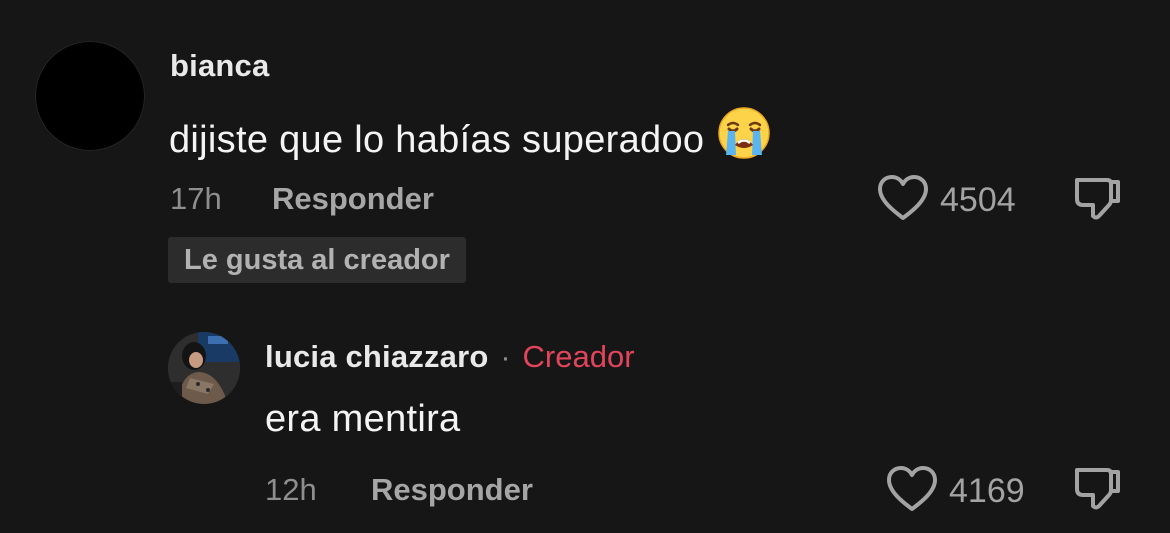 The width and height of the screenshot is (1170, 533). I want to click on comment-text: dijiste que lo habías superadoo, so click(470, 139).